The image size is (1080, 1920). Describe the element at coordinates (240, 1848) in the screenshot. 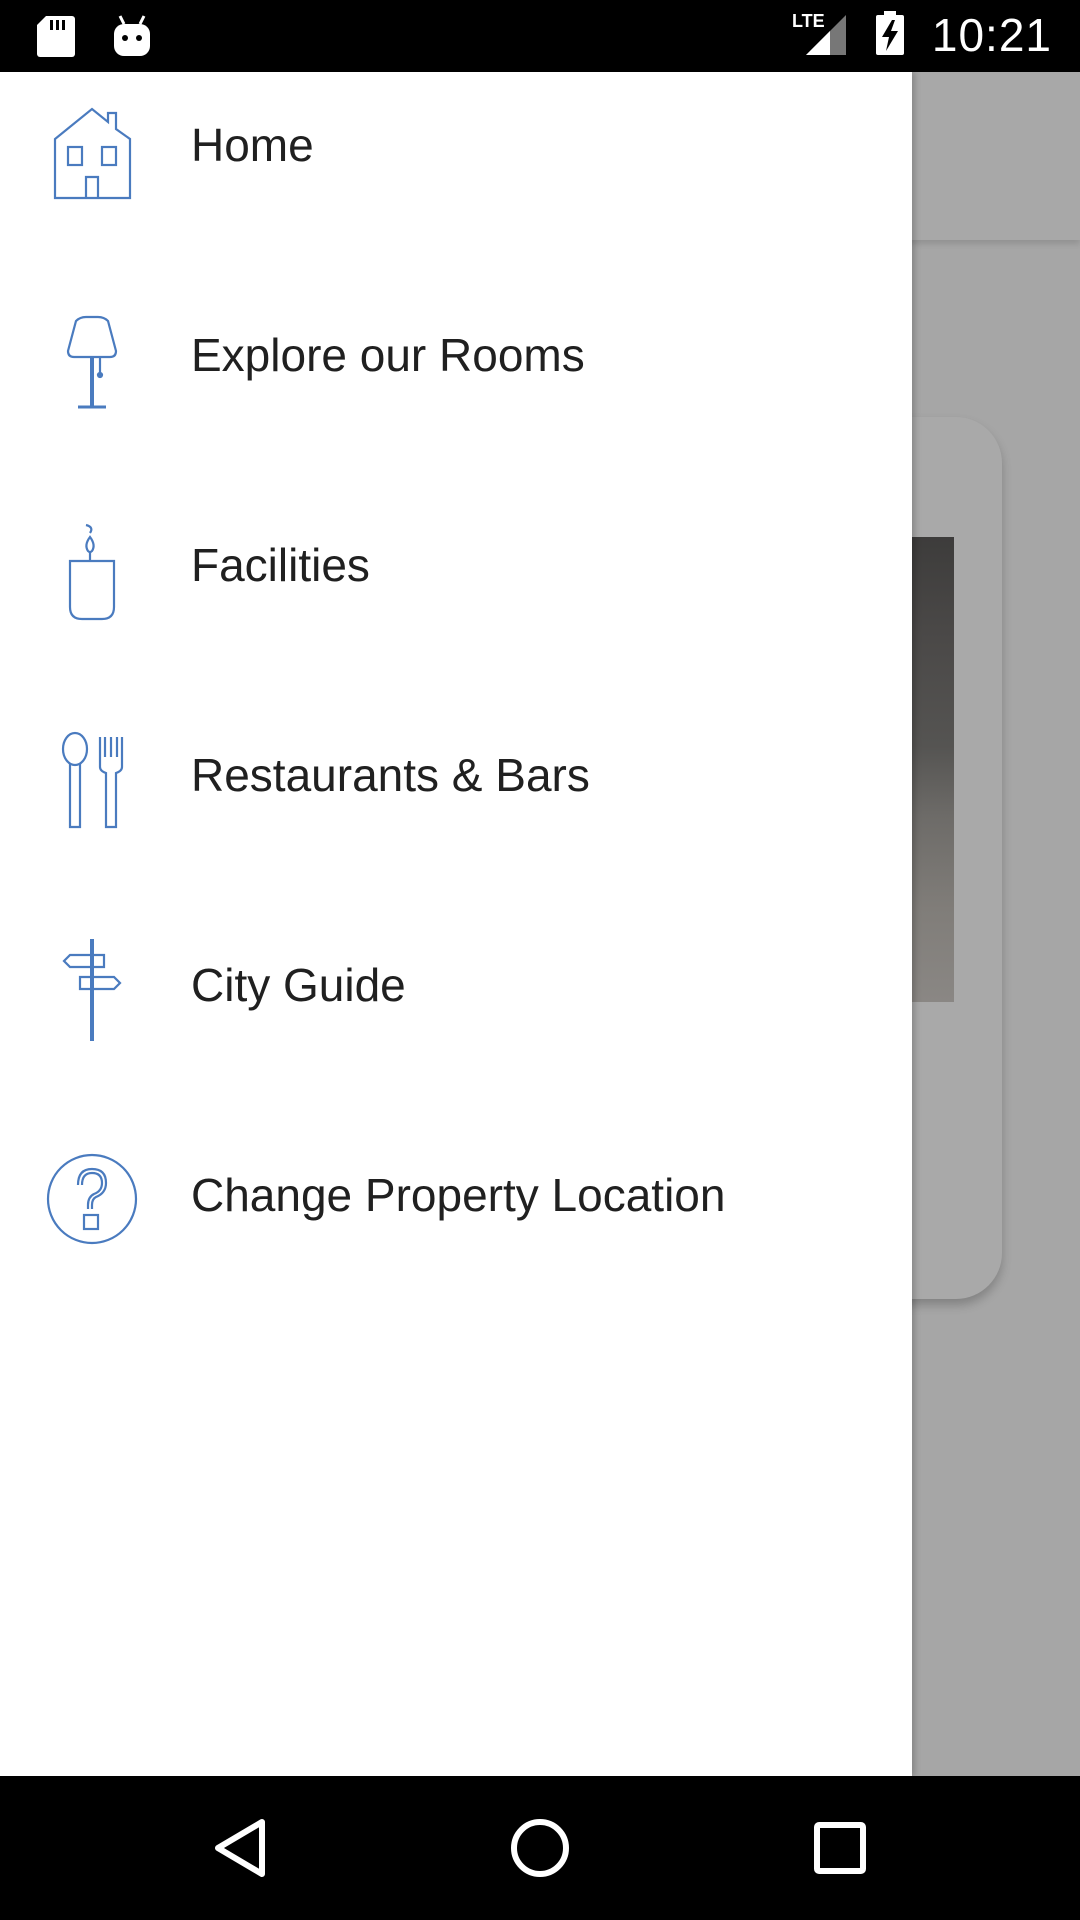

I see `back-icon` at that location.